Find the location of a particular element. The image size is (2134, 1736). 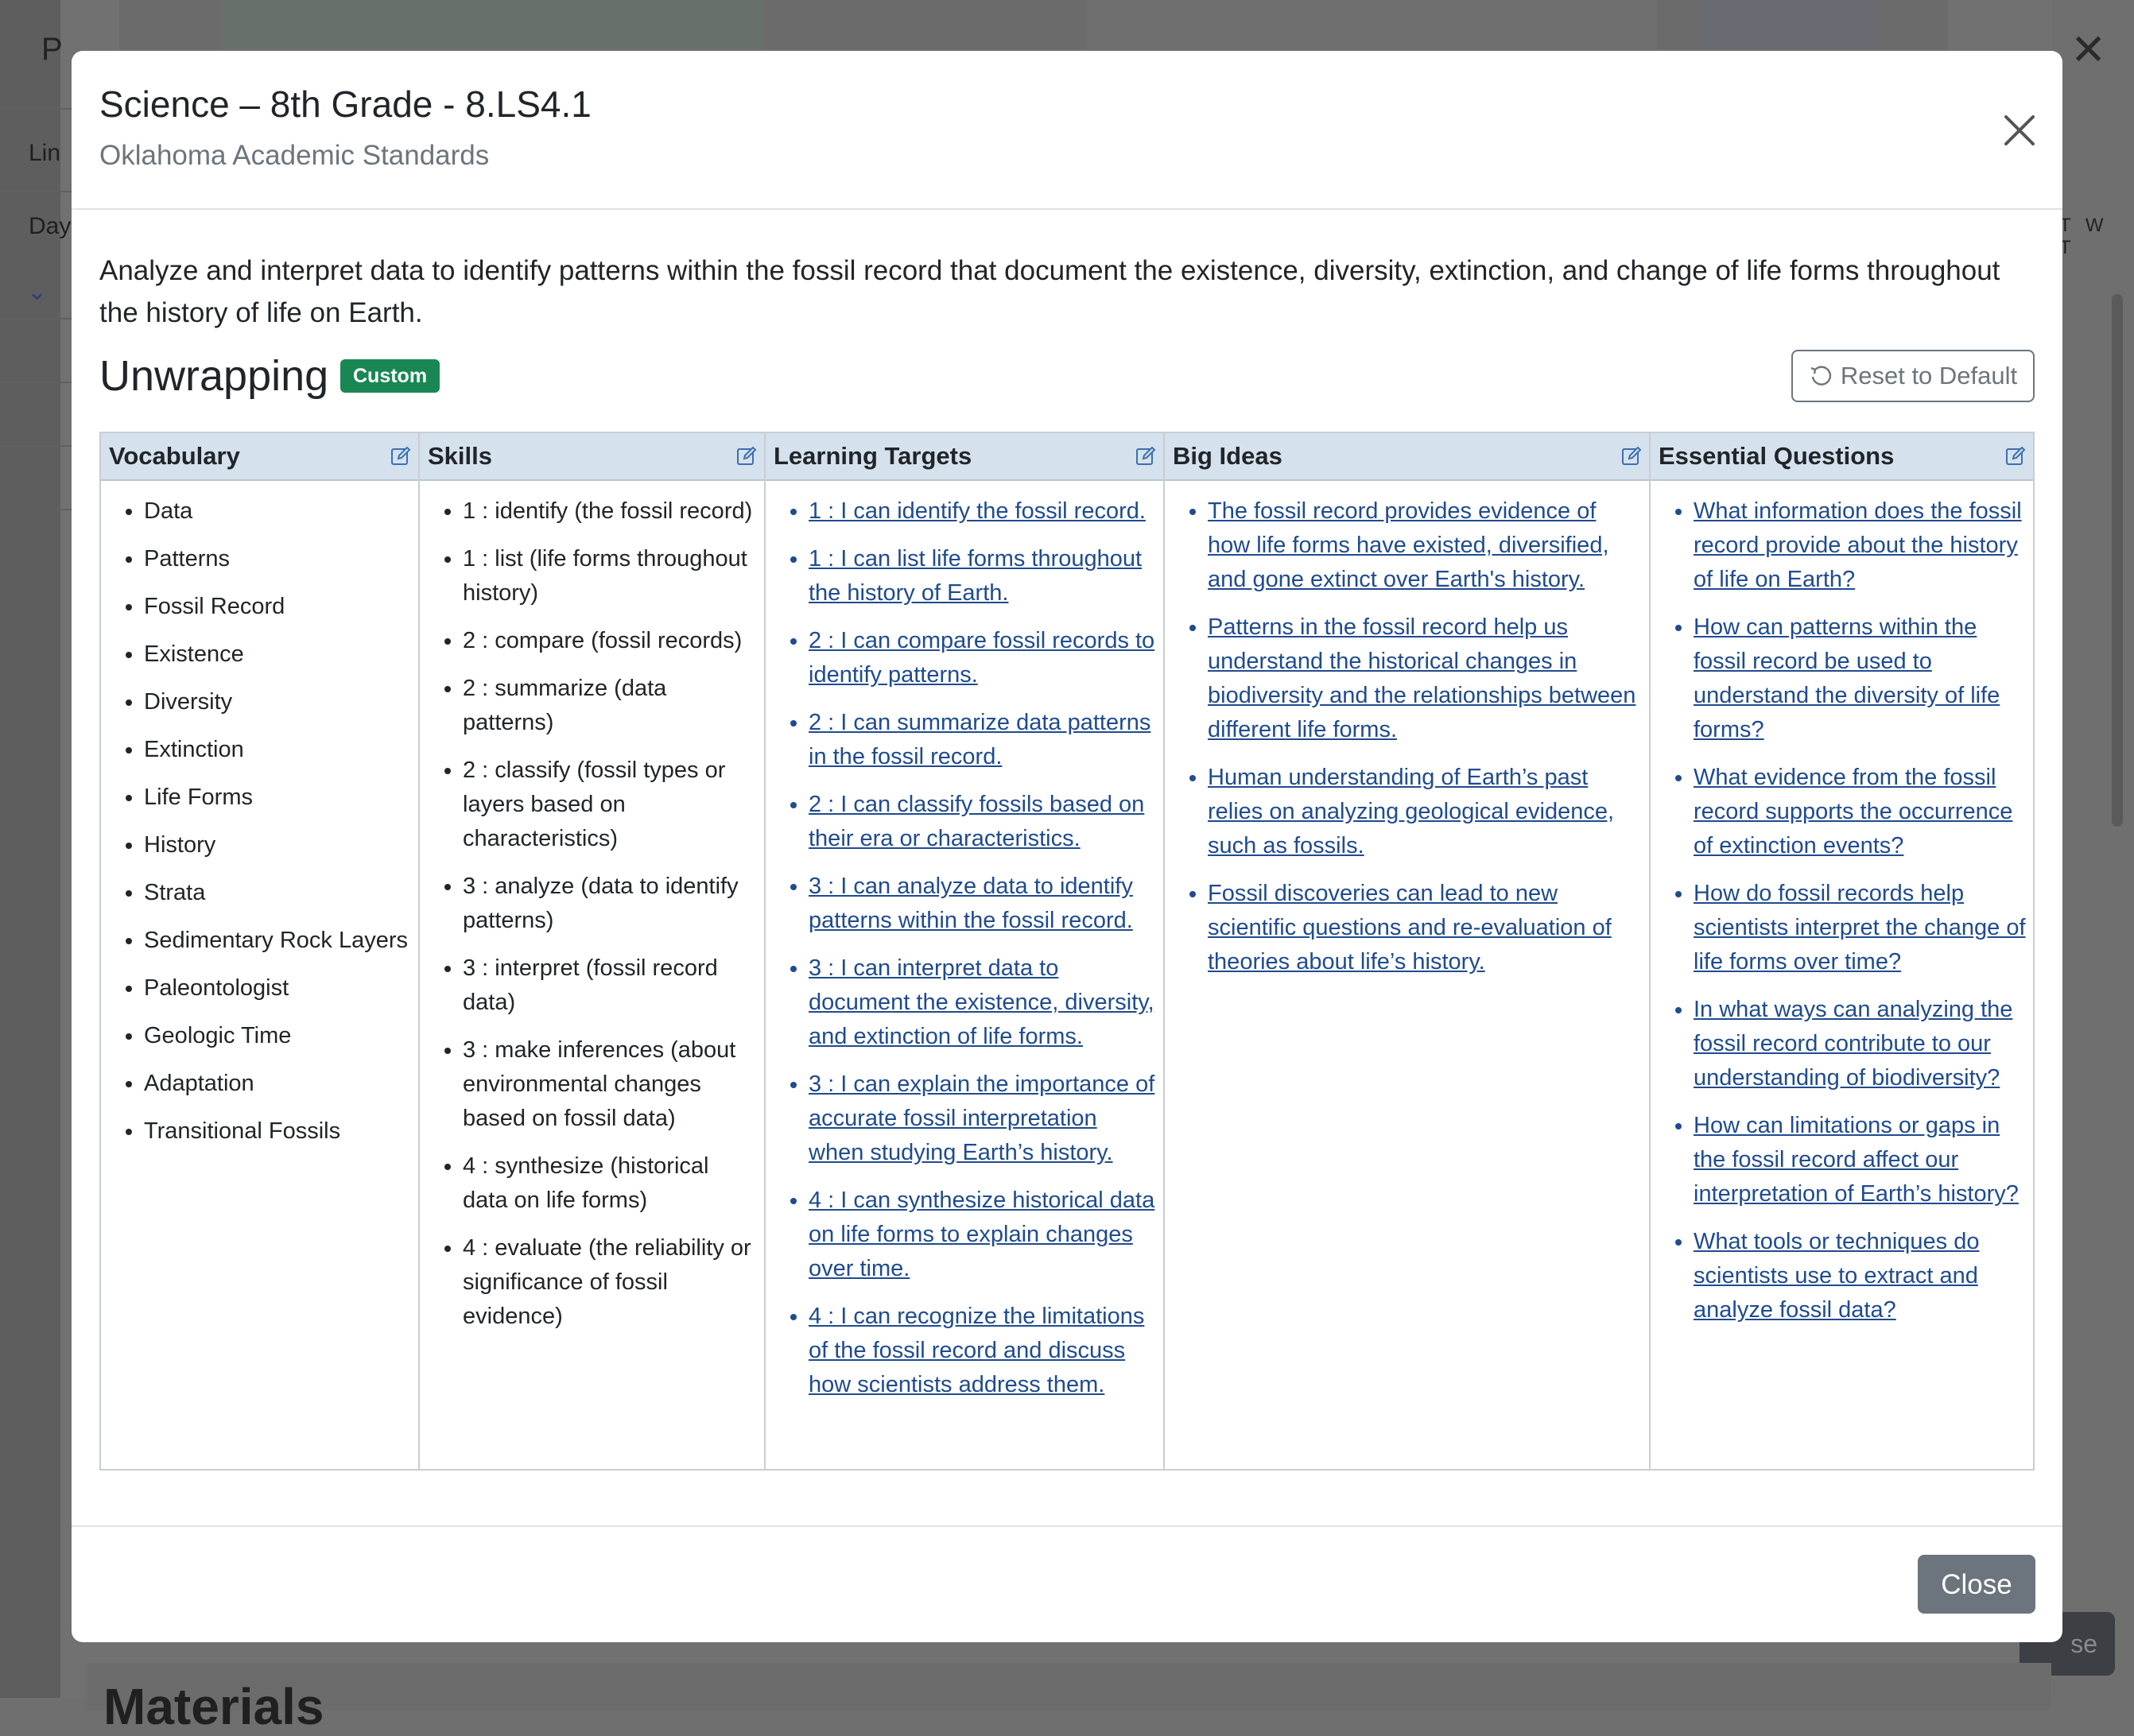

list-item: Sedimentary Rock Layers is located at coordinates (278, 941).